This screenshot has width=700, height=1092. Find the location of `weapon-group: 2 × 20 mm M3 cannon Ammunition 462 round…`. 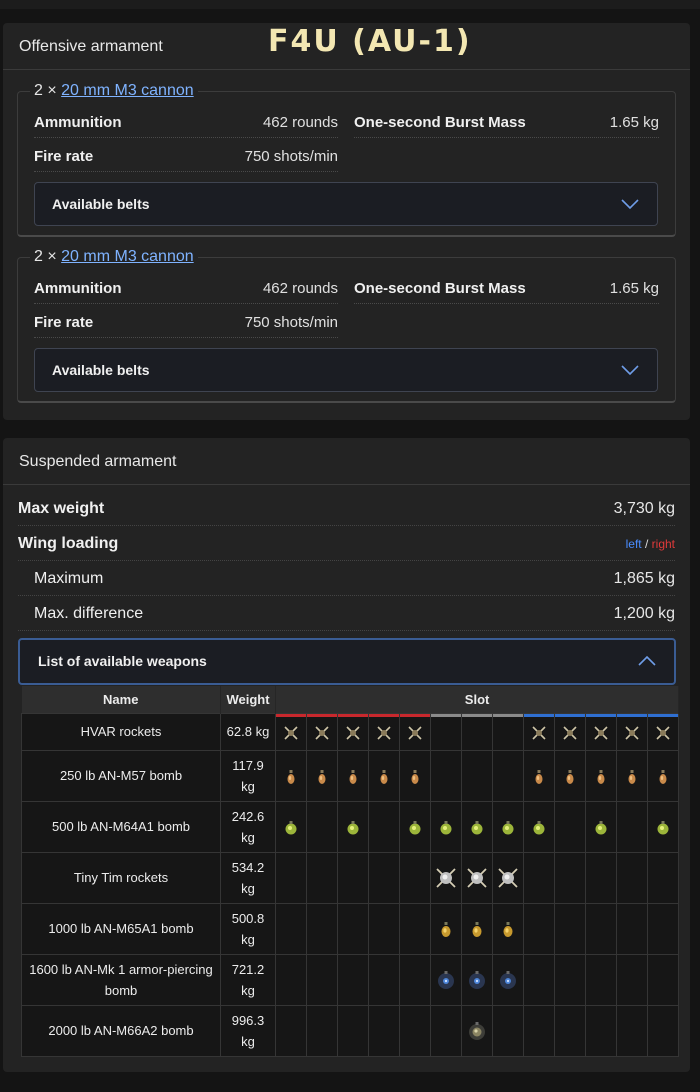

weapon-group: 2 × 20 mm M3 cannon Ammunition 462 round… is located at coordinates (346, 325).